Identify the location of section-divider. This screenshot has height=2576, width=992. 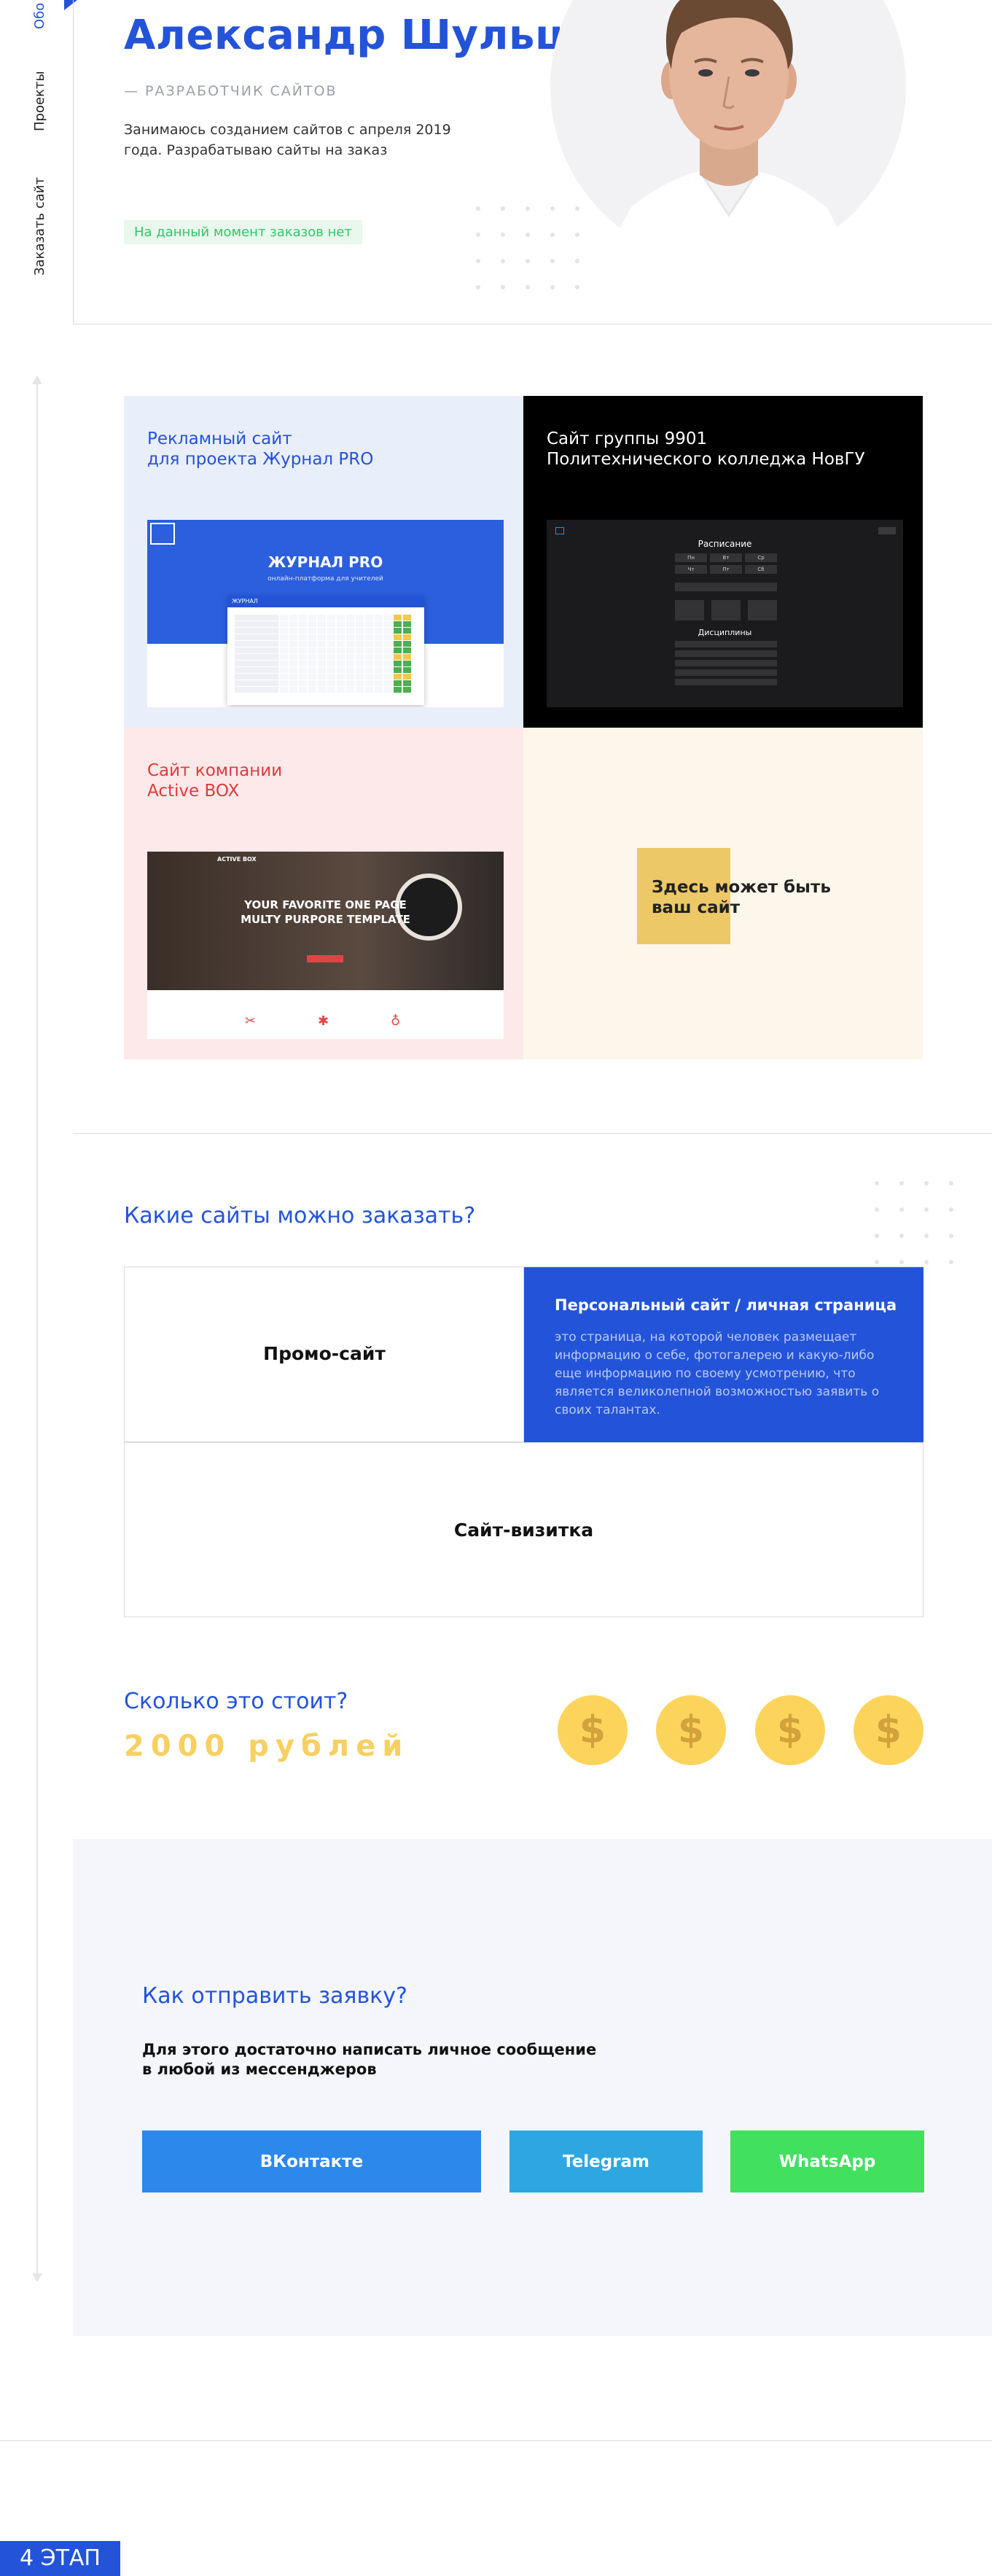
(533, 1133).